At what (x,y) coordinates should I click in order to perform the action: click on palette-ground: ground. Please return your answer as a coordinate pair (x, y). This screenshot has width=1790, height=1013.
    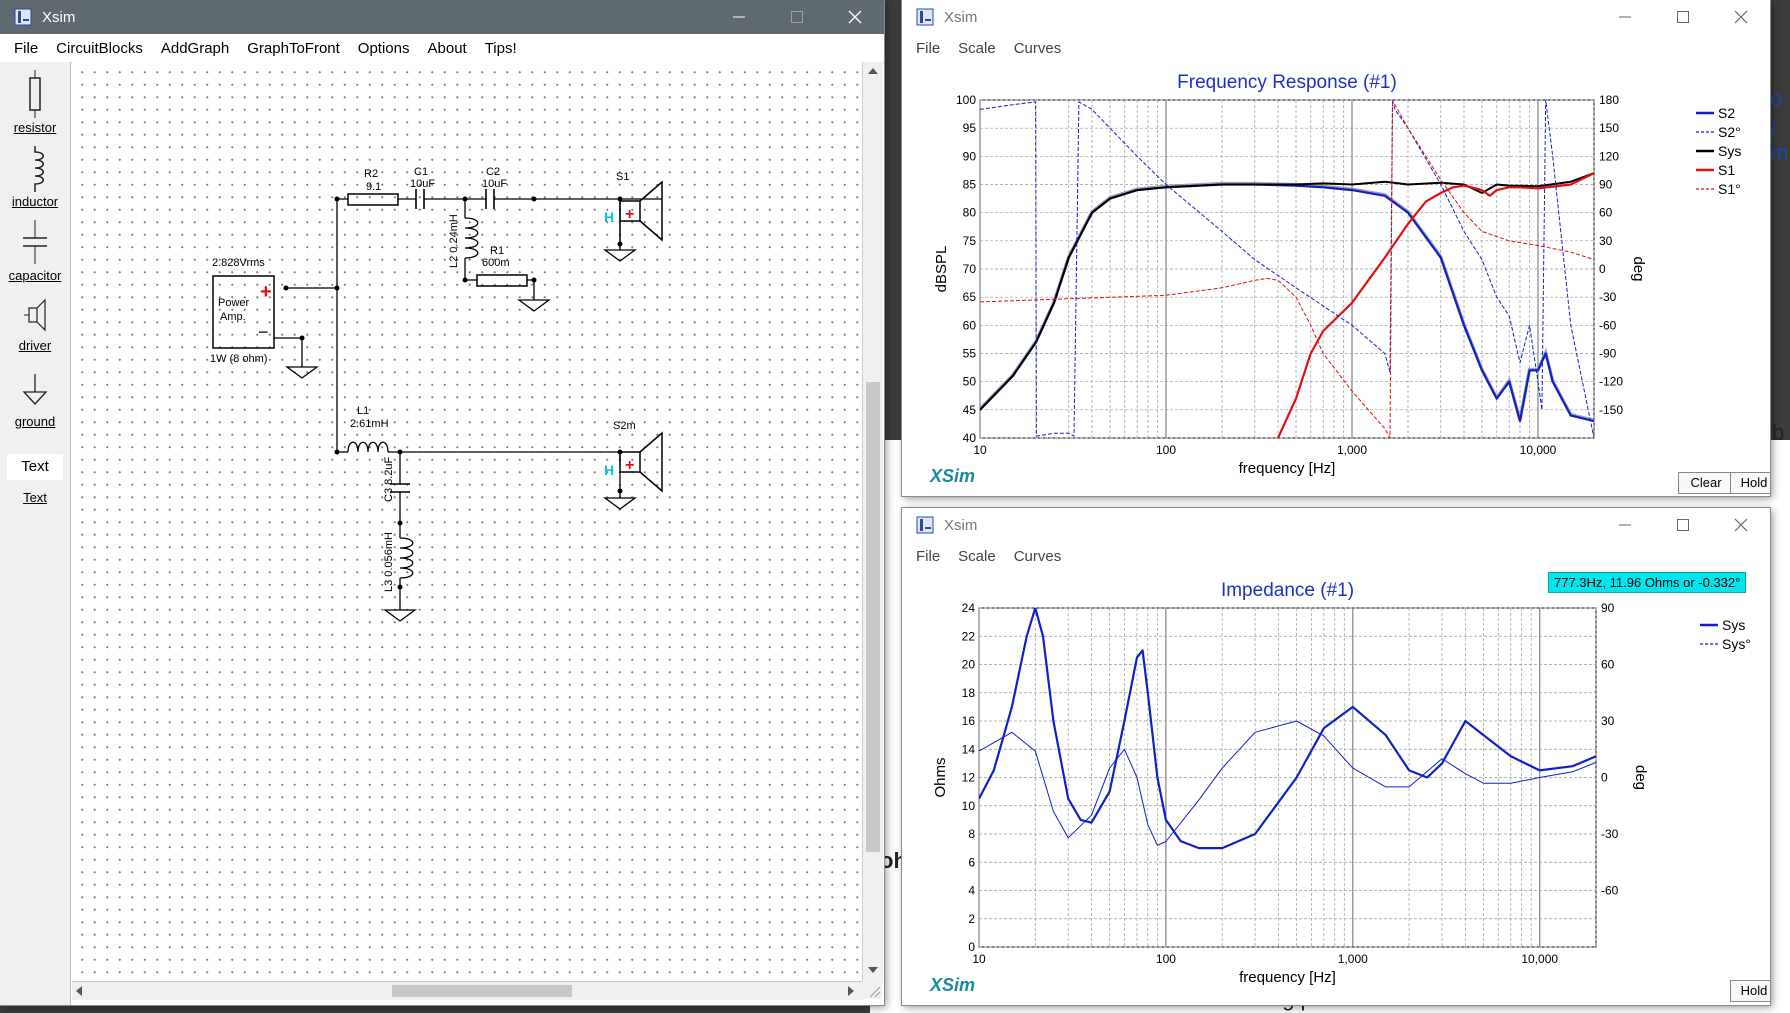
    Looking at the image, I should click on (35, 399).